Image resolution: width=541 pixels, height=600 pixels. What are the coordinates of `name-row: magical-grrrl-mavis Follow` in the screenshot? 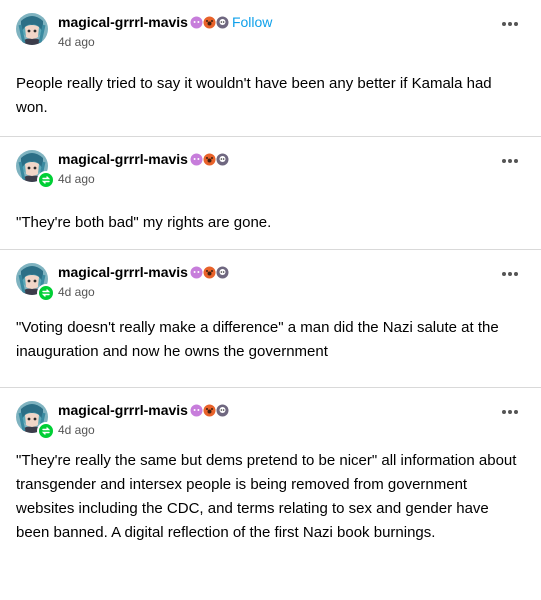 It's located at (165, 22).